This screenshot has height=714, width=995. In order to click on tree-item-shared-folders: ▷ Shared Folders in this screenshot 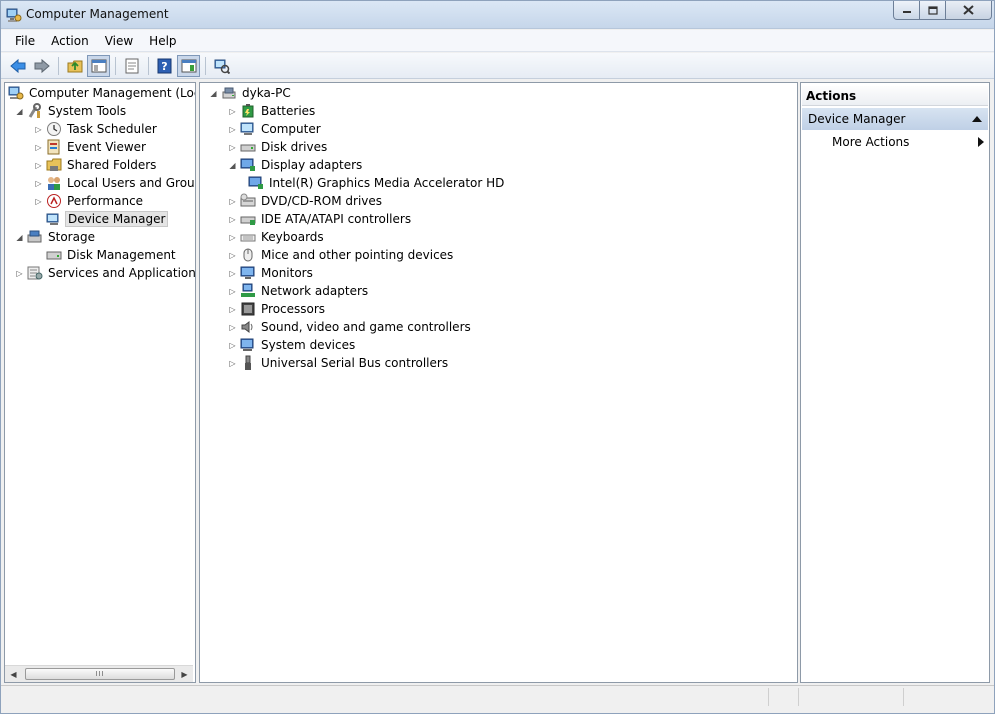, I will do `click(96, 165)`.